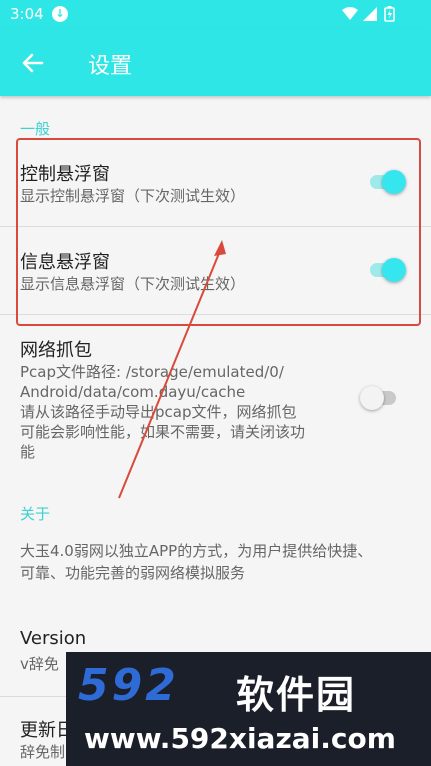 The image size is (431, 766). What do you see at coordinates (240, 738) in the screenshot?
I see `watermark-url: www.592xiazai.com` at bounding box center [240, 738].